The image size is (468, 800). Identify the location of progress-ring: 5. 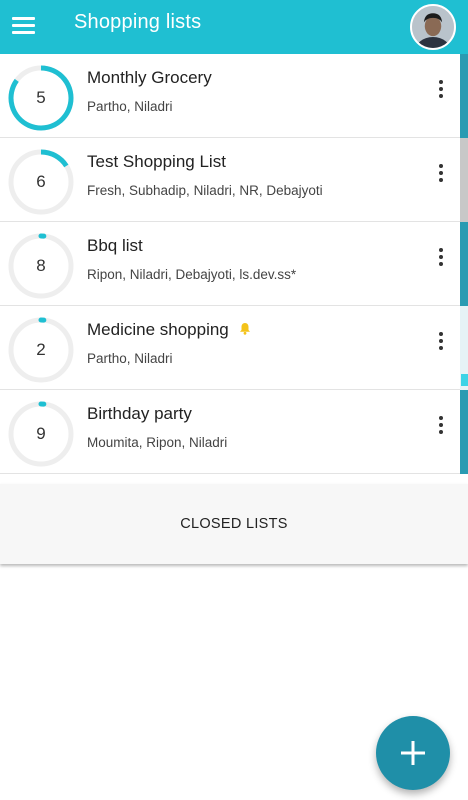
(41, 98).